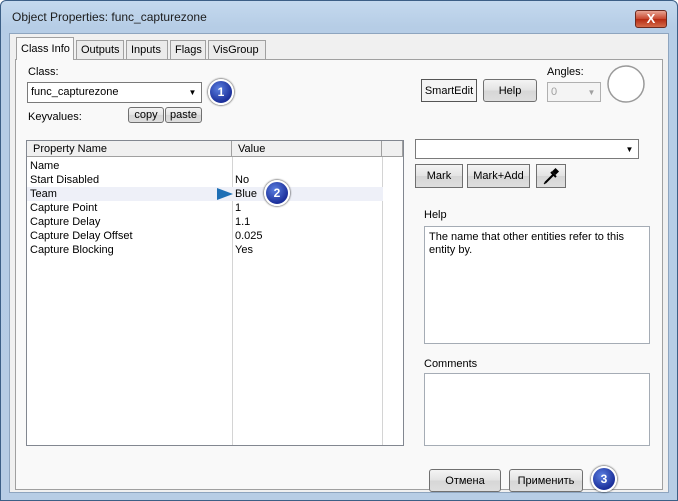 This screenshot has width=678, height=501. What do you see at coordinates (574, 92) in the screenshot?
I see `angles-combobox: 0 ▼` at bounding box center [574, 92].